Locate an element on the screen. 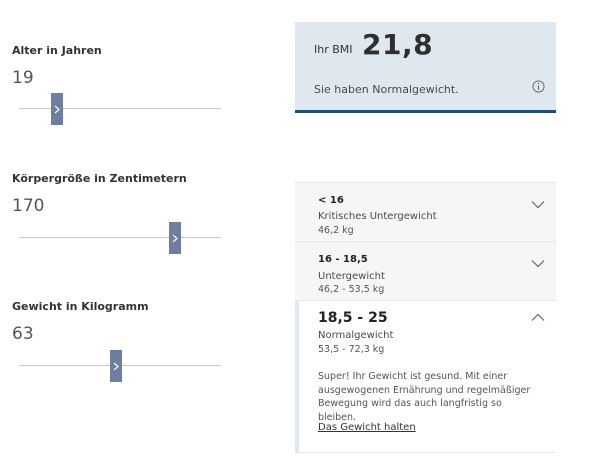  category-title: Untergewicht is located at coordinates (351, 276).